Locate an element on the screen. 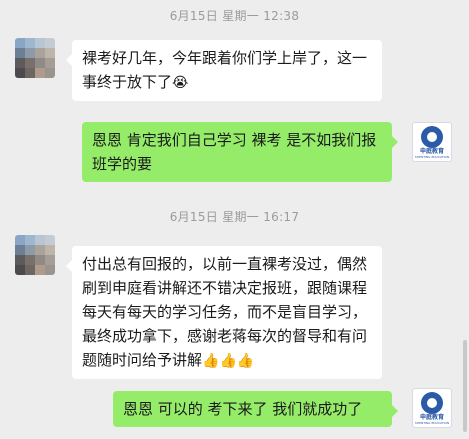 The height and width of the screenshot is (439, 469). message-bubble: 恩恩 肯定我们自己学习 裸考 是不如我们报班学的要 is located at coordinates (240, 152).